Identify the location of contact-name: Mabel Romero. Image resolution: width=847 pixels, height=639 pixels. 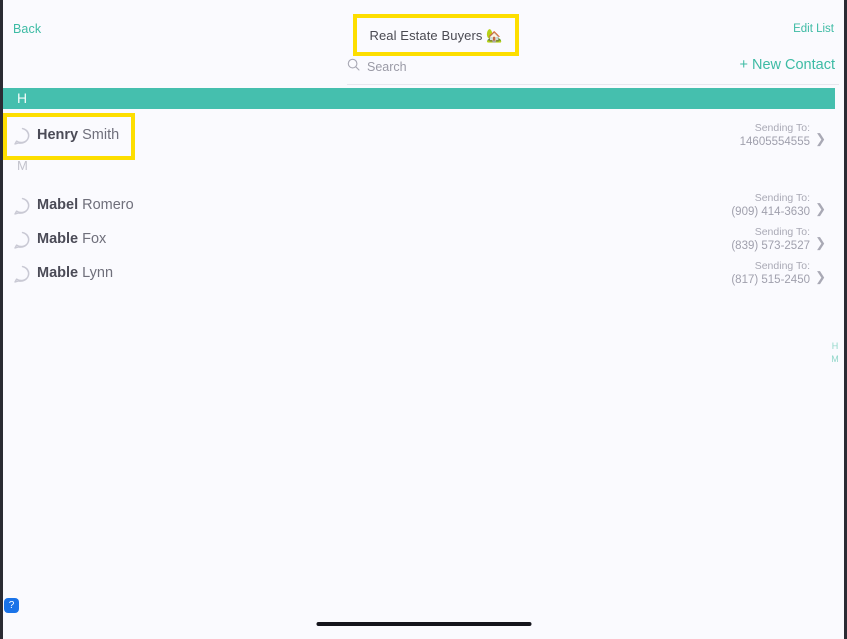
(85, 205).